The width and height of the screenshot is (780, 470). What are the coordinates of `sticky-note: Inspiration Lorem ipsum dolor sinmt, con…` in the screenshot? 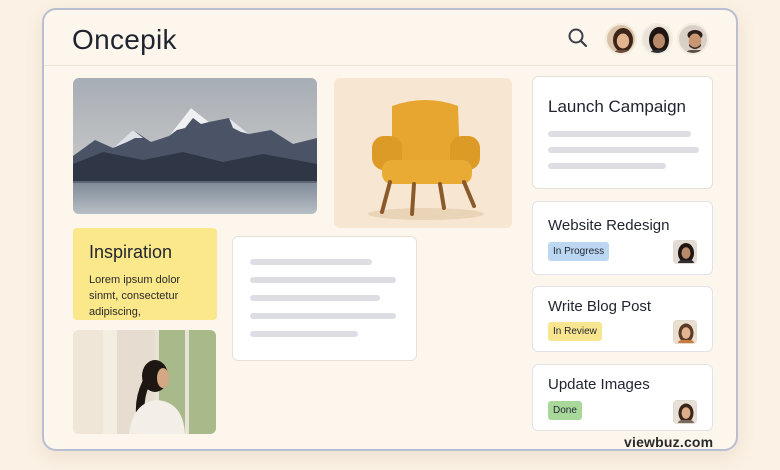 It's located at (145, 274).